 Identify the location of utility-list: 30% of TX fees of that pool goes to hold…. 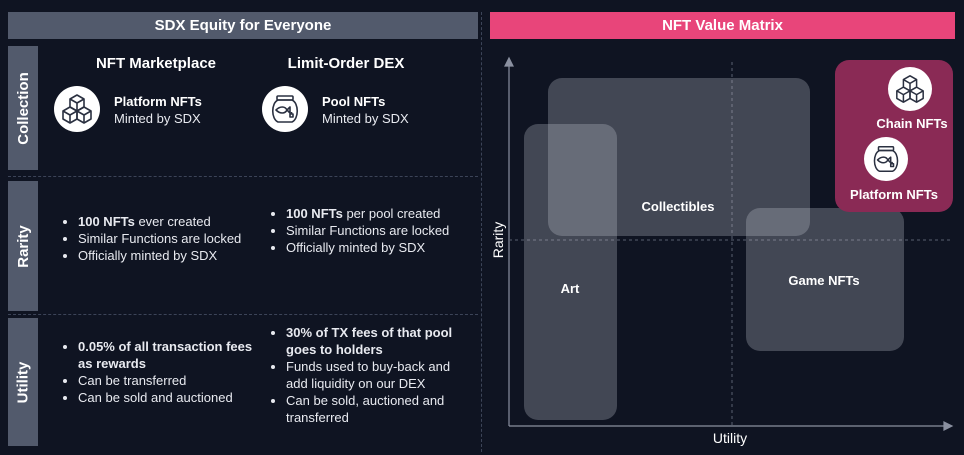
(365, 375).